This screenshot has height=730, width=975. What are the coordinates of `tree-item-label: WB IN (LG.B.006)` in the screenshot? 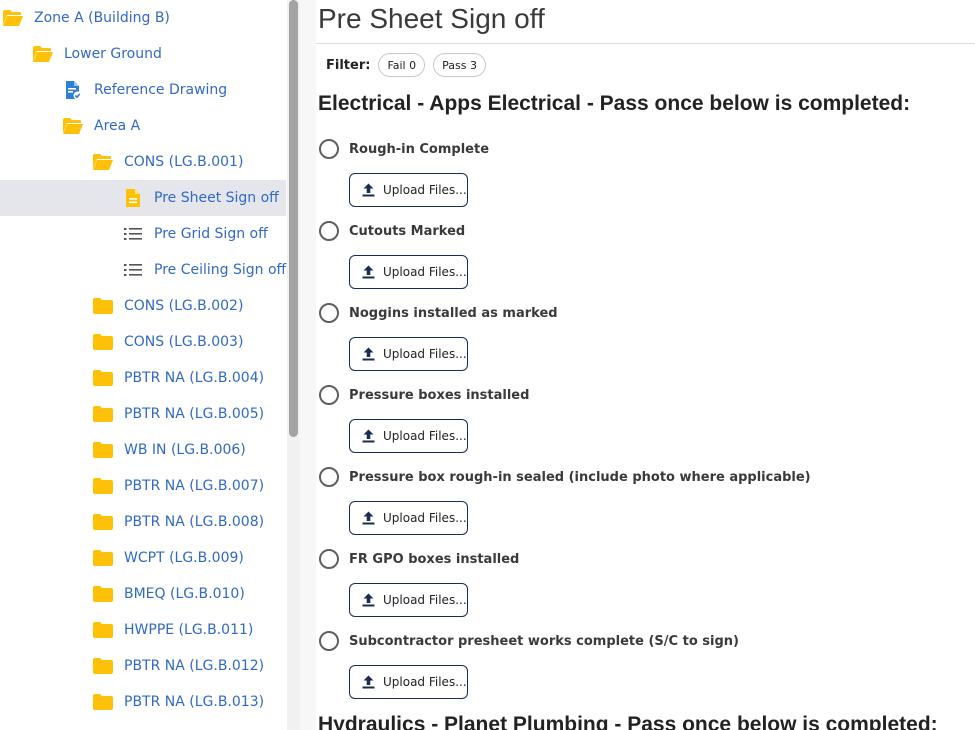 It's located at (185, 450).